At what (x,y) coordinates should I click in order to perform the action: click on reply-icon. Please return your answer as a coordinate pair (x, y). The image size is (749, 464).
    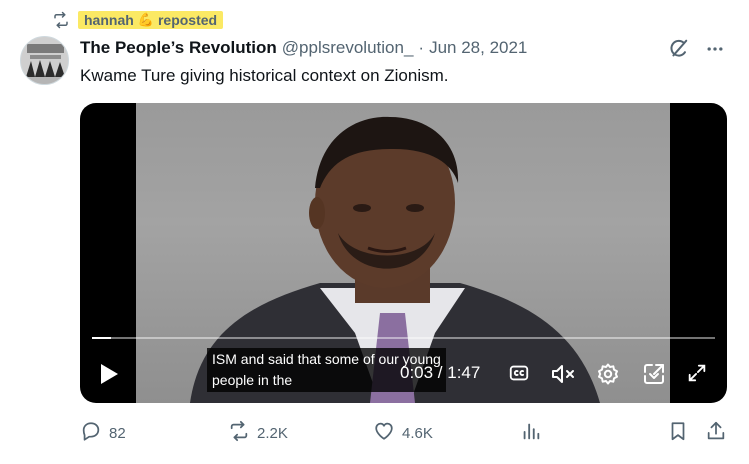
    Looking at the image, I should click on (91, 433).